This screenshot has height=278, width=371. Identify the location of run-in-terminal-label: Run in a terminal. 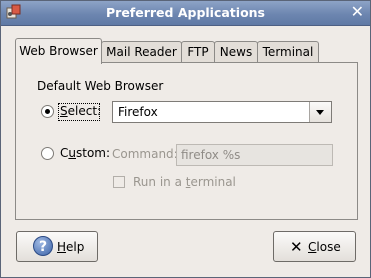
(184, 182).